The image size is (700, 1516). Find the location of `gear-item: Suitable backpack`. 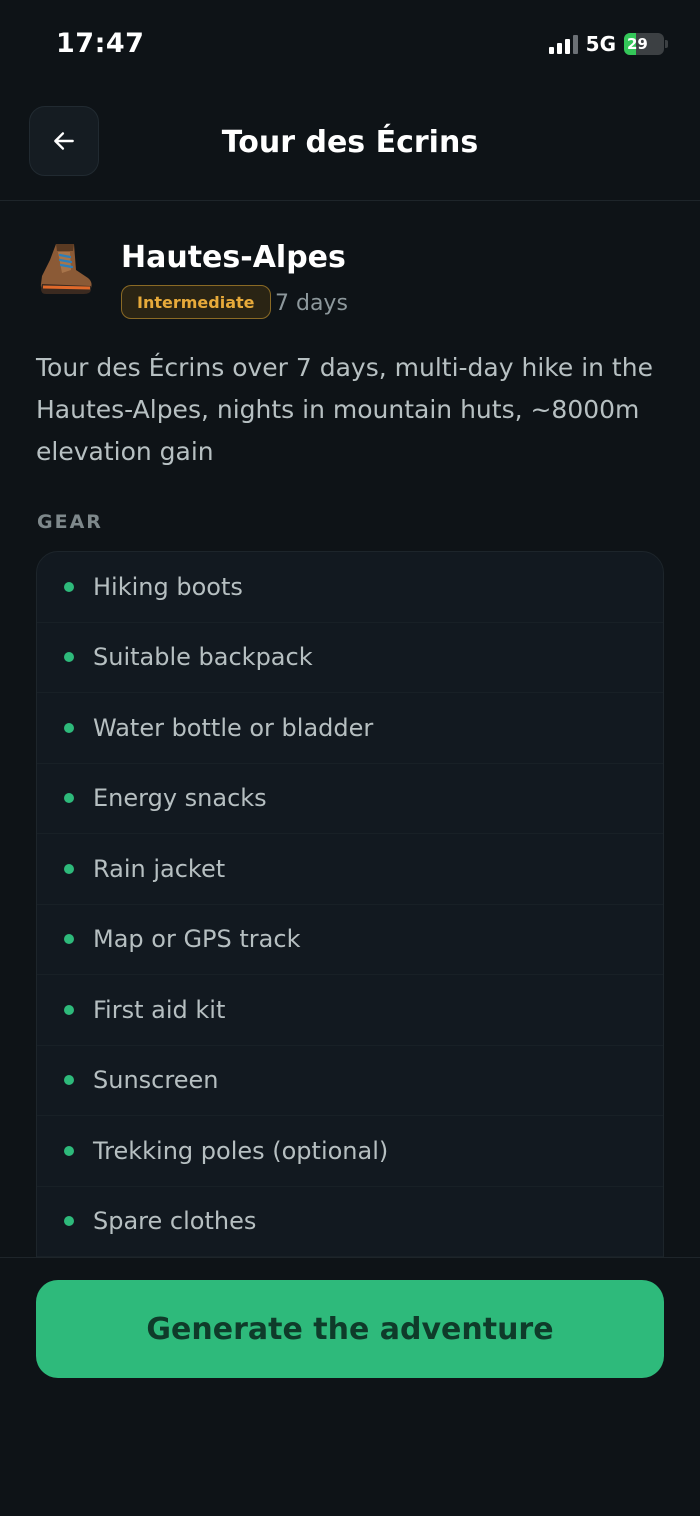

gear-item: Suitable backpack is located at coordinates (350, 658).